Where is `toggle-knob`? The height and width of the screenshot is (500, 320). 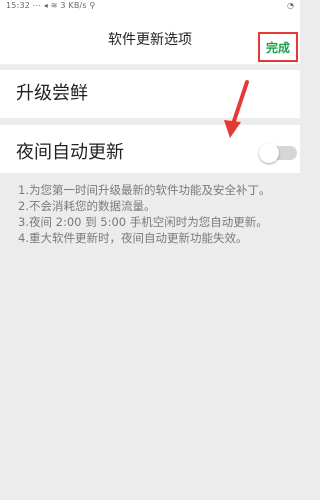 toggle-knob is located at coordinates (269, 153).